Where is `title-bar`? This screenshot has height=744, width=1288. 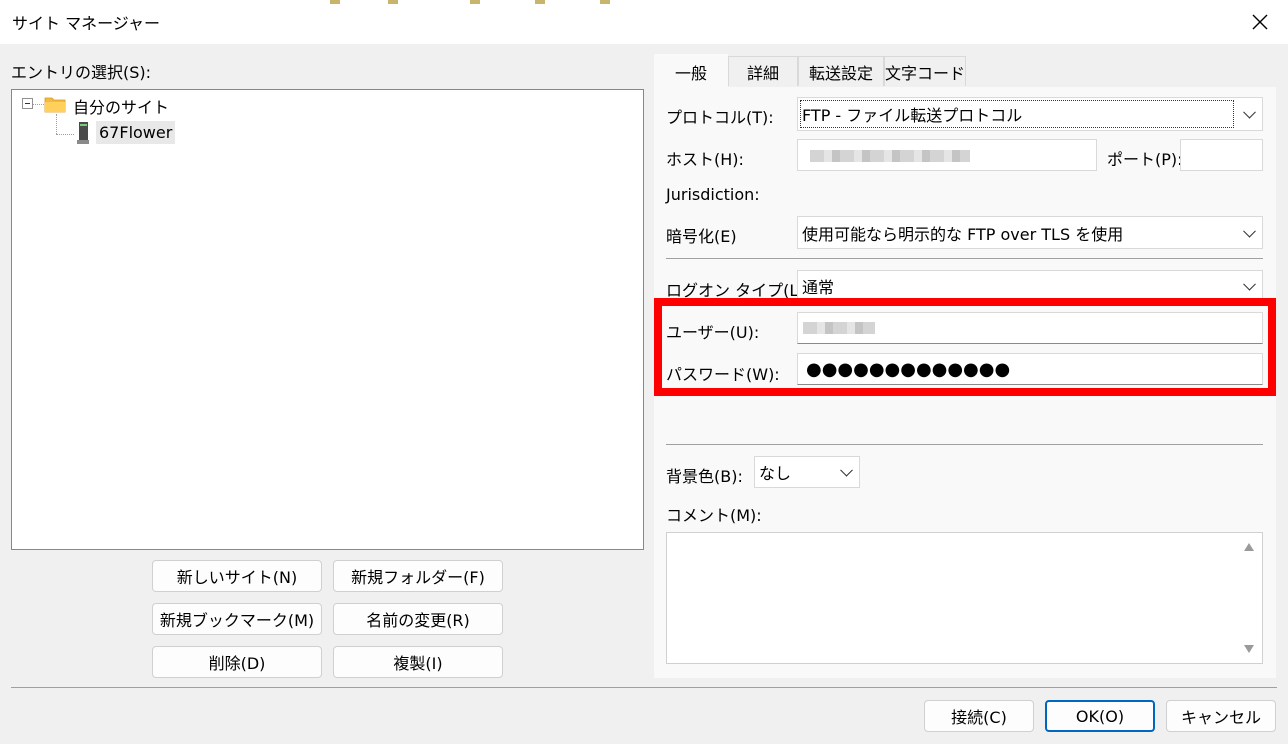 title-bar is located at coordinates (644, 22).